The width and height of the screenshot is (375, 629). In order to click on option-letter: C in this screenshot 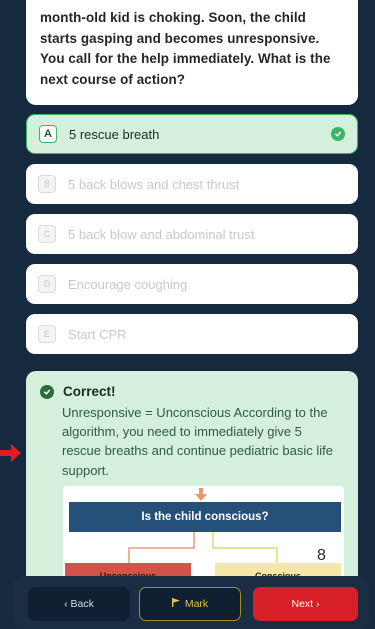, I will do `click(47, 234)`.